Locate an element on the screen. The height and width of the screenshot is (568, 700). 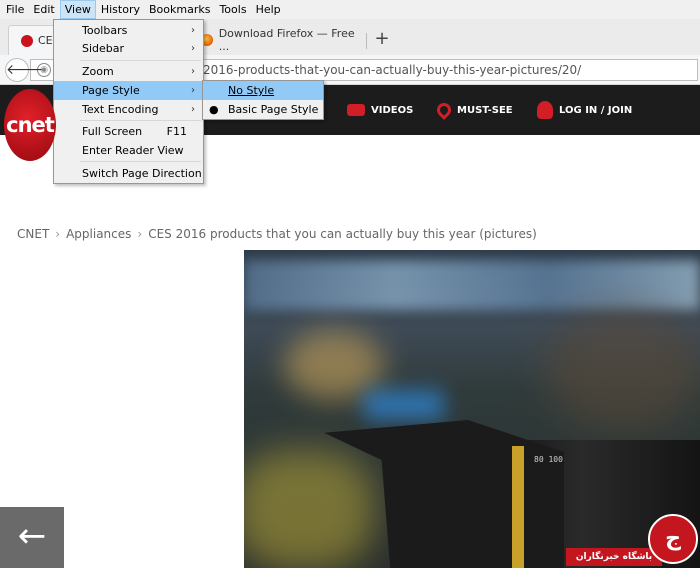
view-menu-sidebar-label: Sidebar is located at coordinates (103, 48).